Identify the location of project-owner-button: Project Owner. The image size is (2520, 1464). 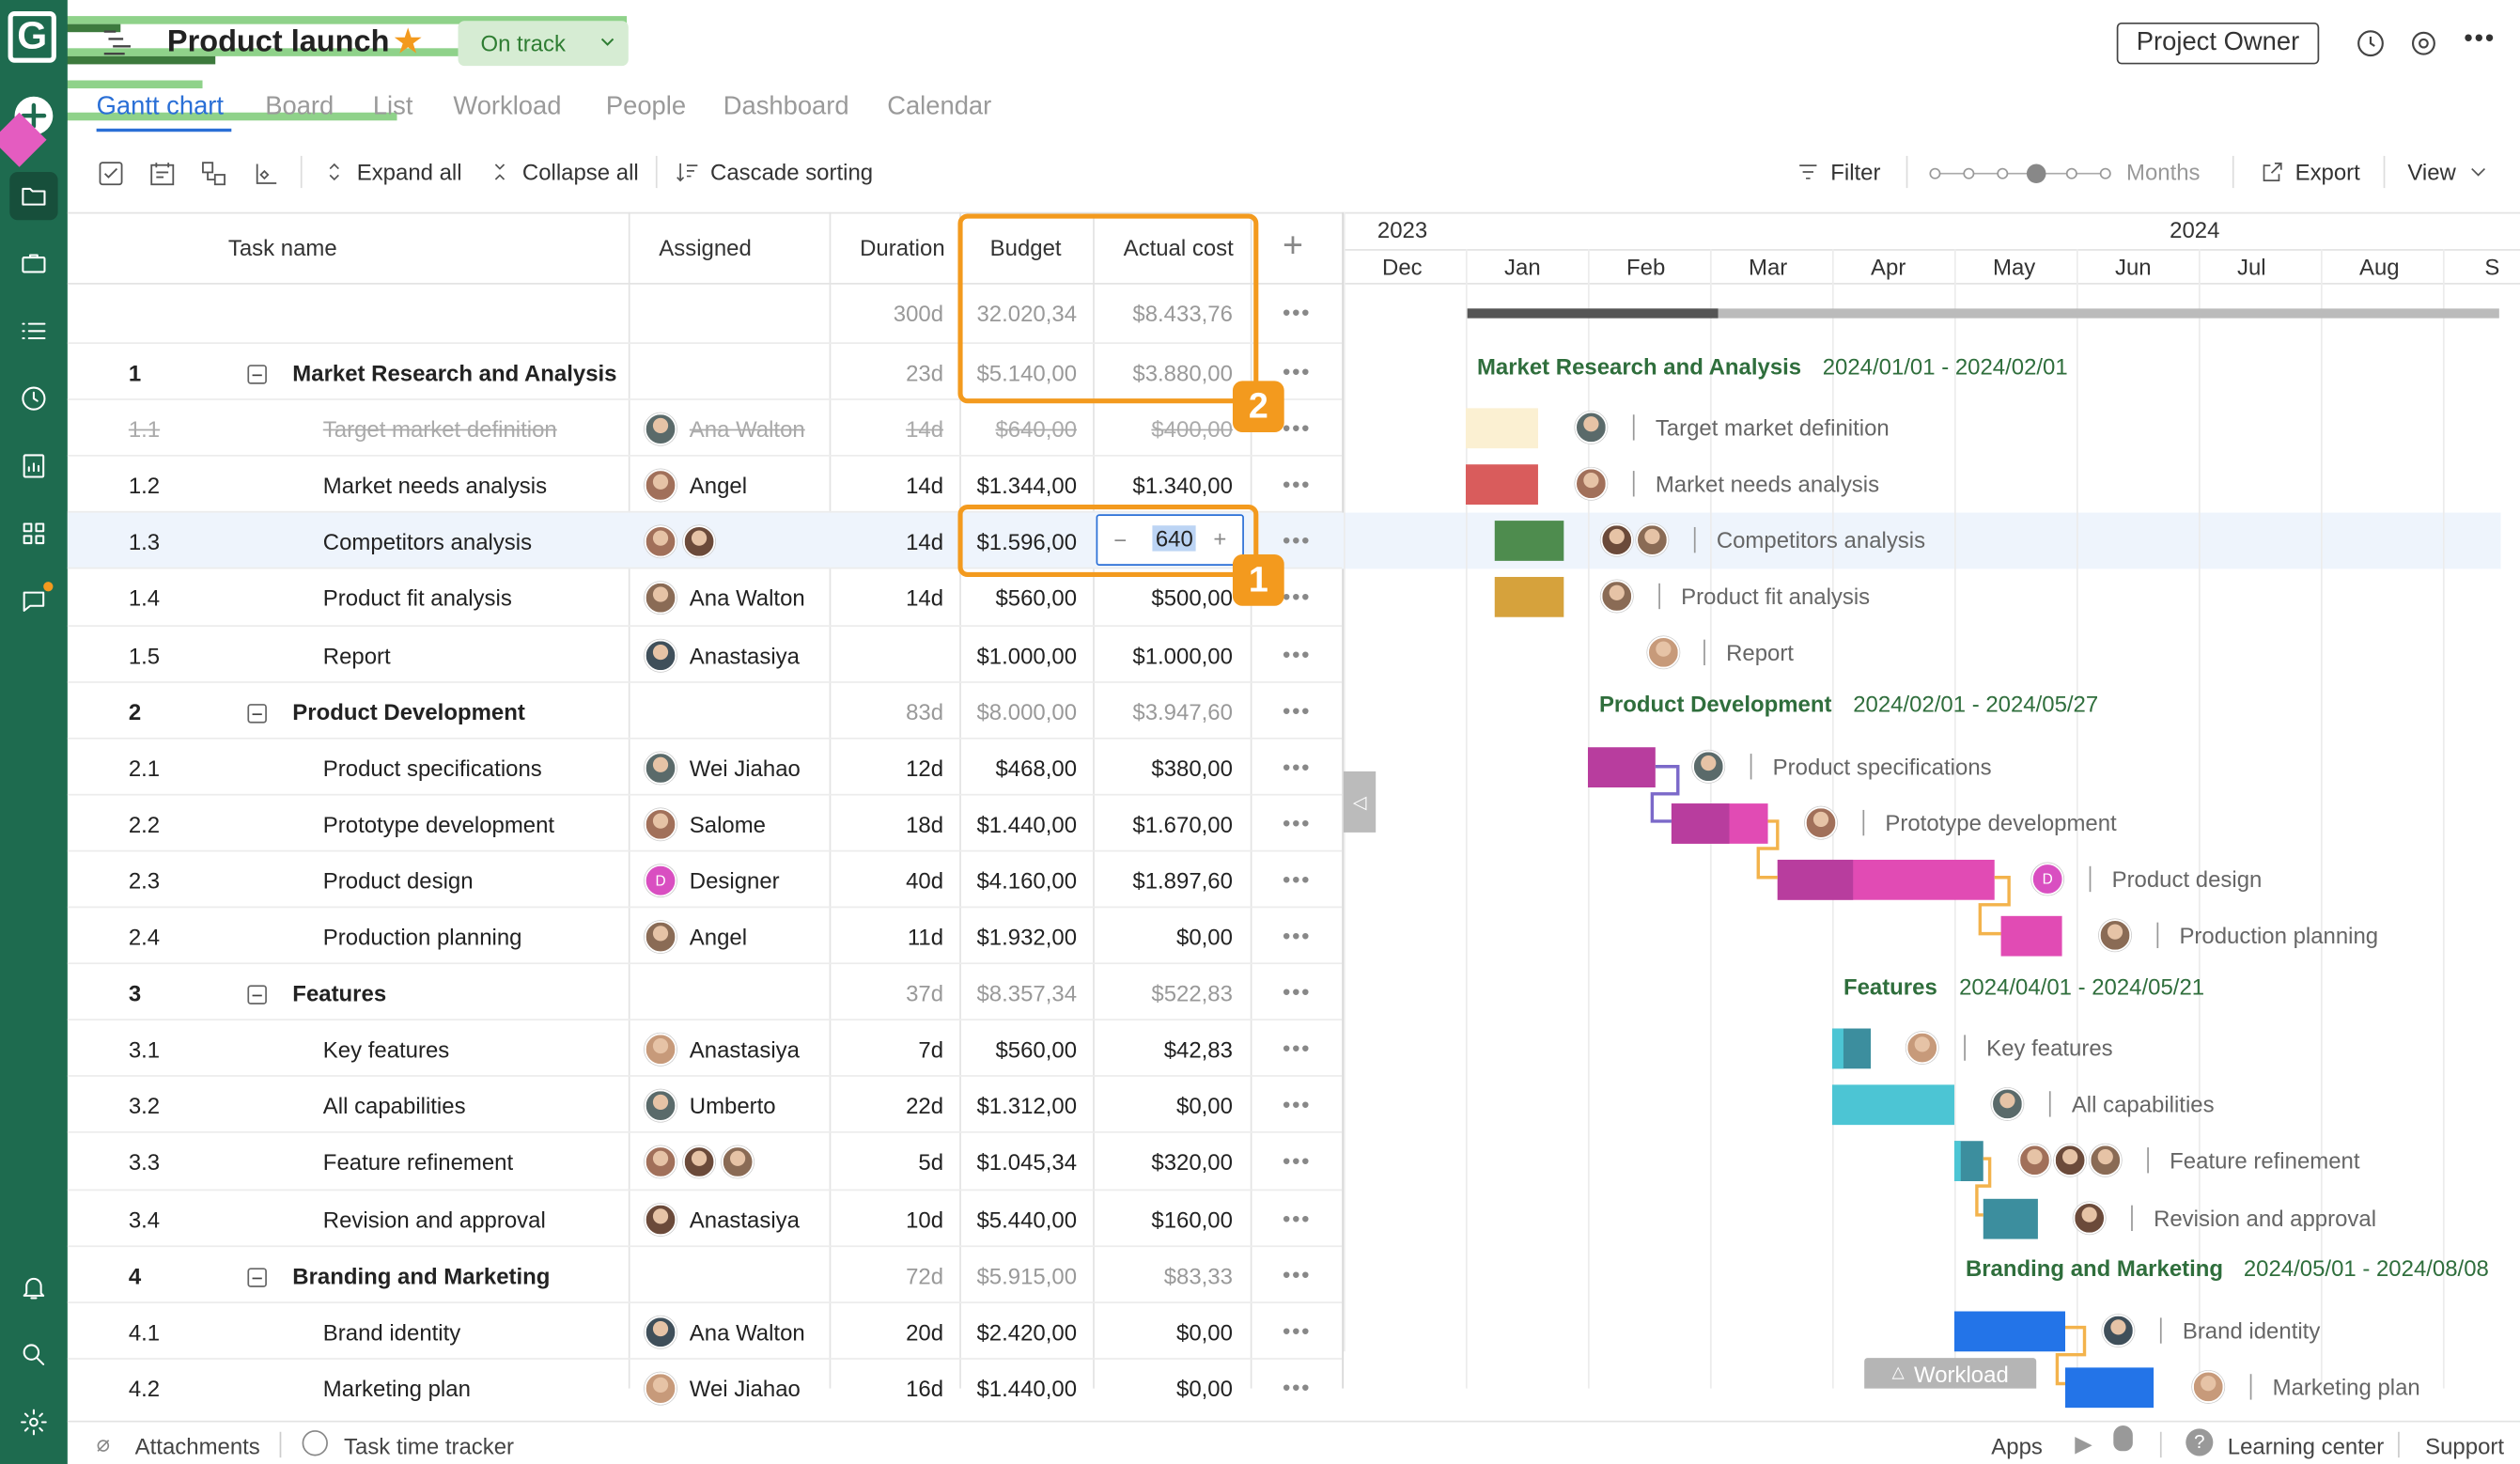
(2218, 44).